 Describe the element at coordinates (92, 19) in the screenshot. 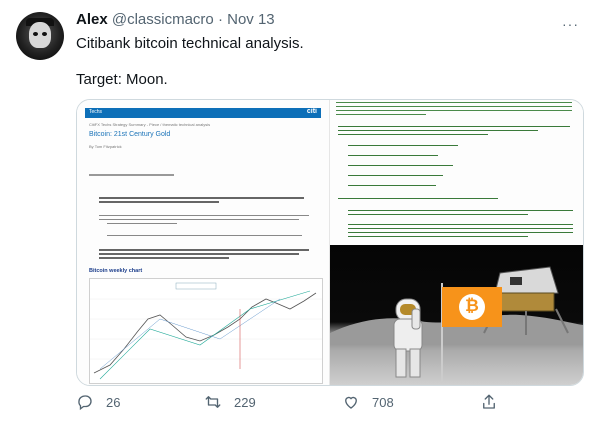

I see `author-name: Alex` at that location.